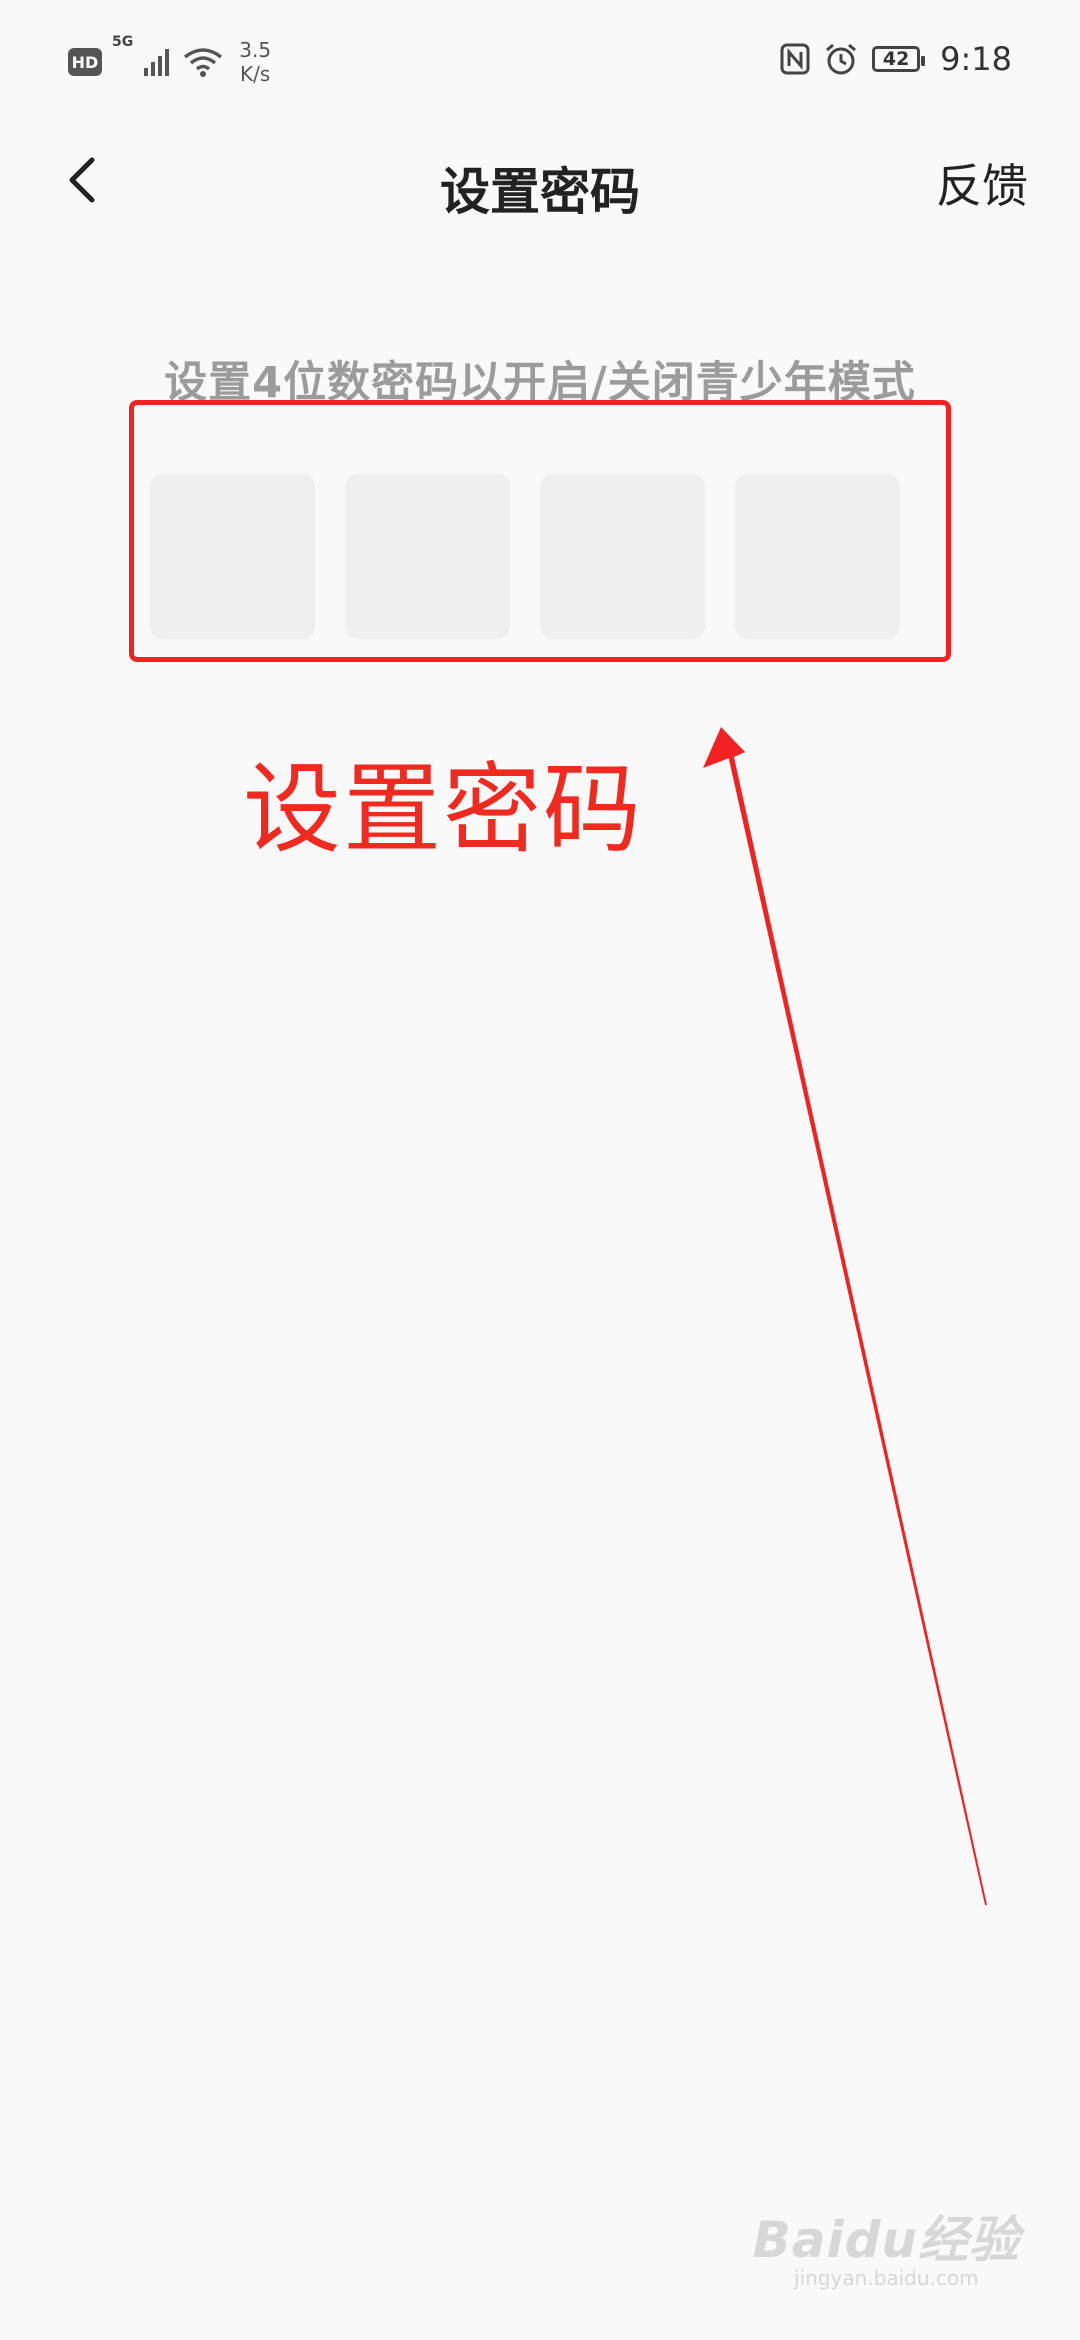 This screenshot has height=2340, width=1080. What do you see at coordinates (203, 62) in the screenshot?
I see `wifi-icon` at bounding box center [203, 62].